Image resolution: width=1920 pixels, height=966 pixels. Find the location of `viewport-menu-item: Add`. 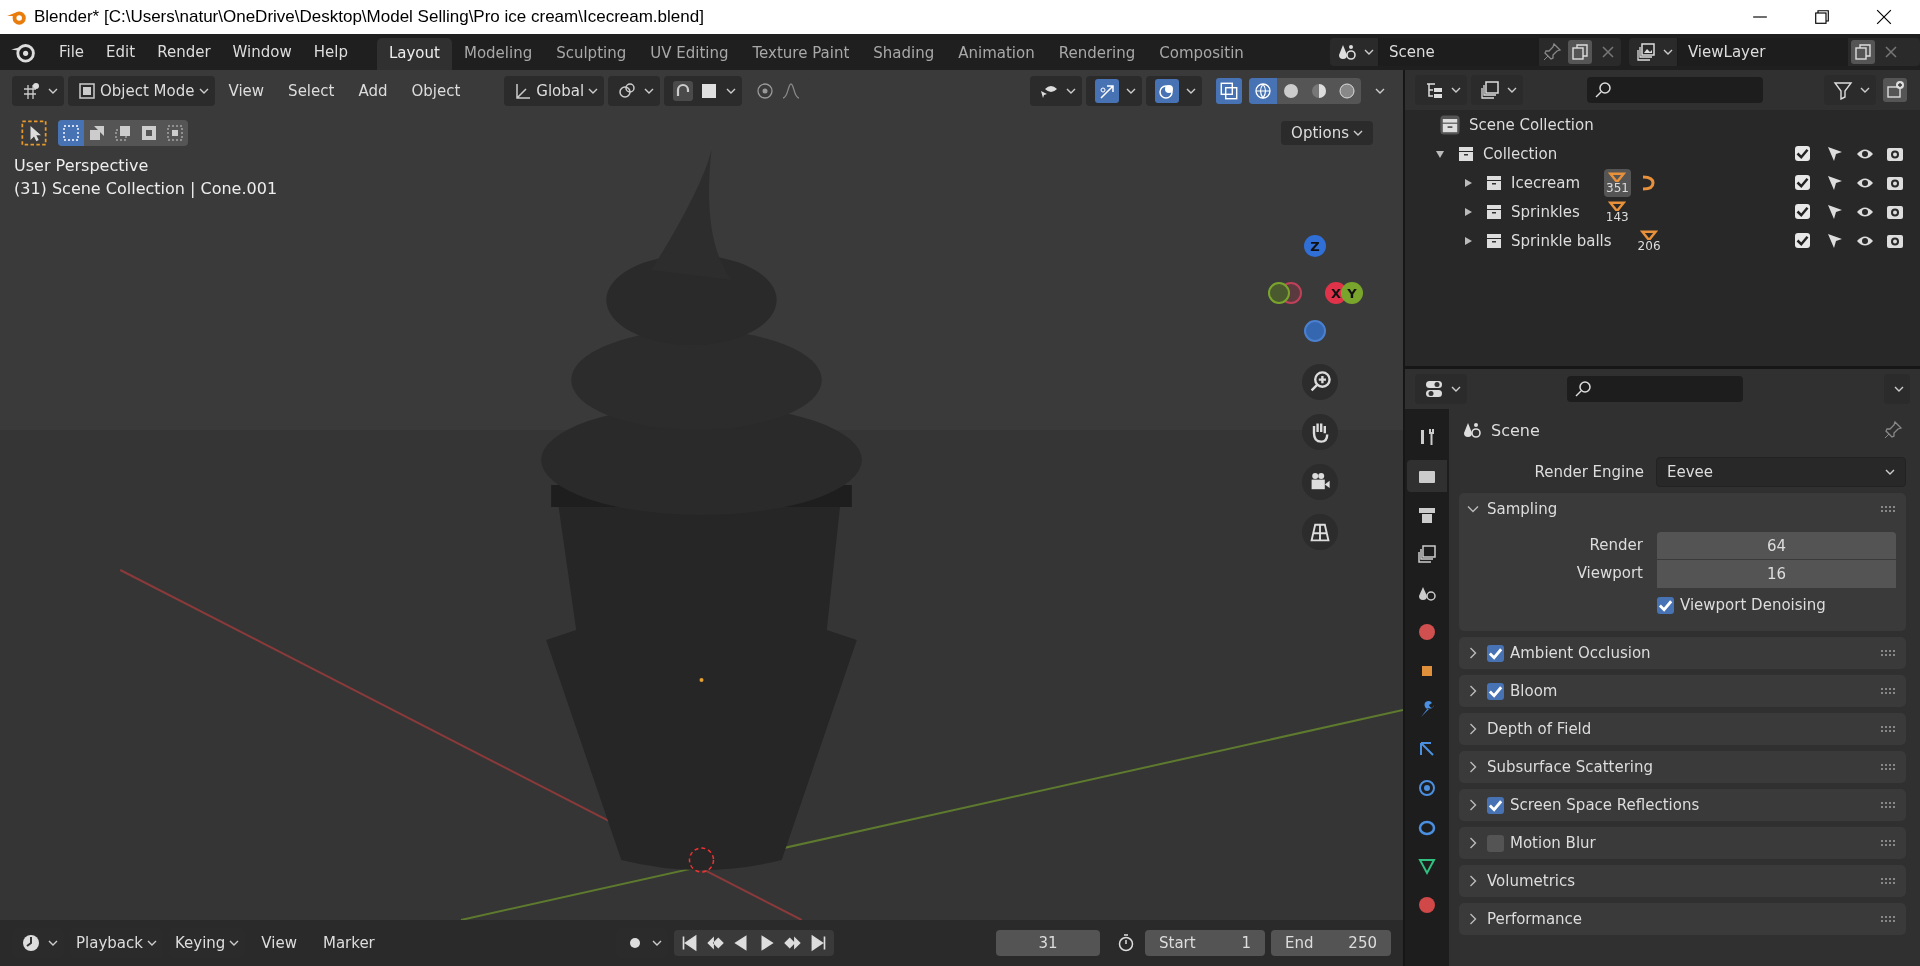

viewport-menu-item: Add is located at coordinates (373, 91).